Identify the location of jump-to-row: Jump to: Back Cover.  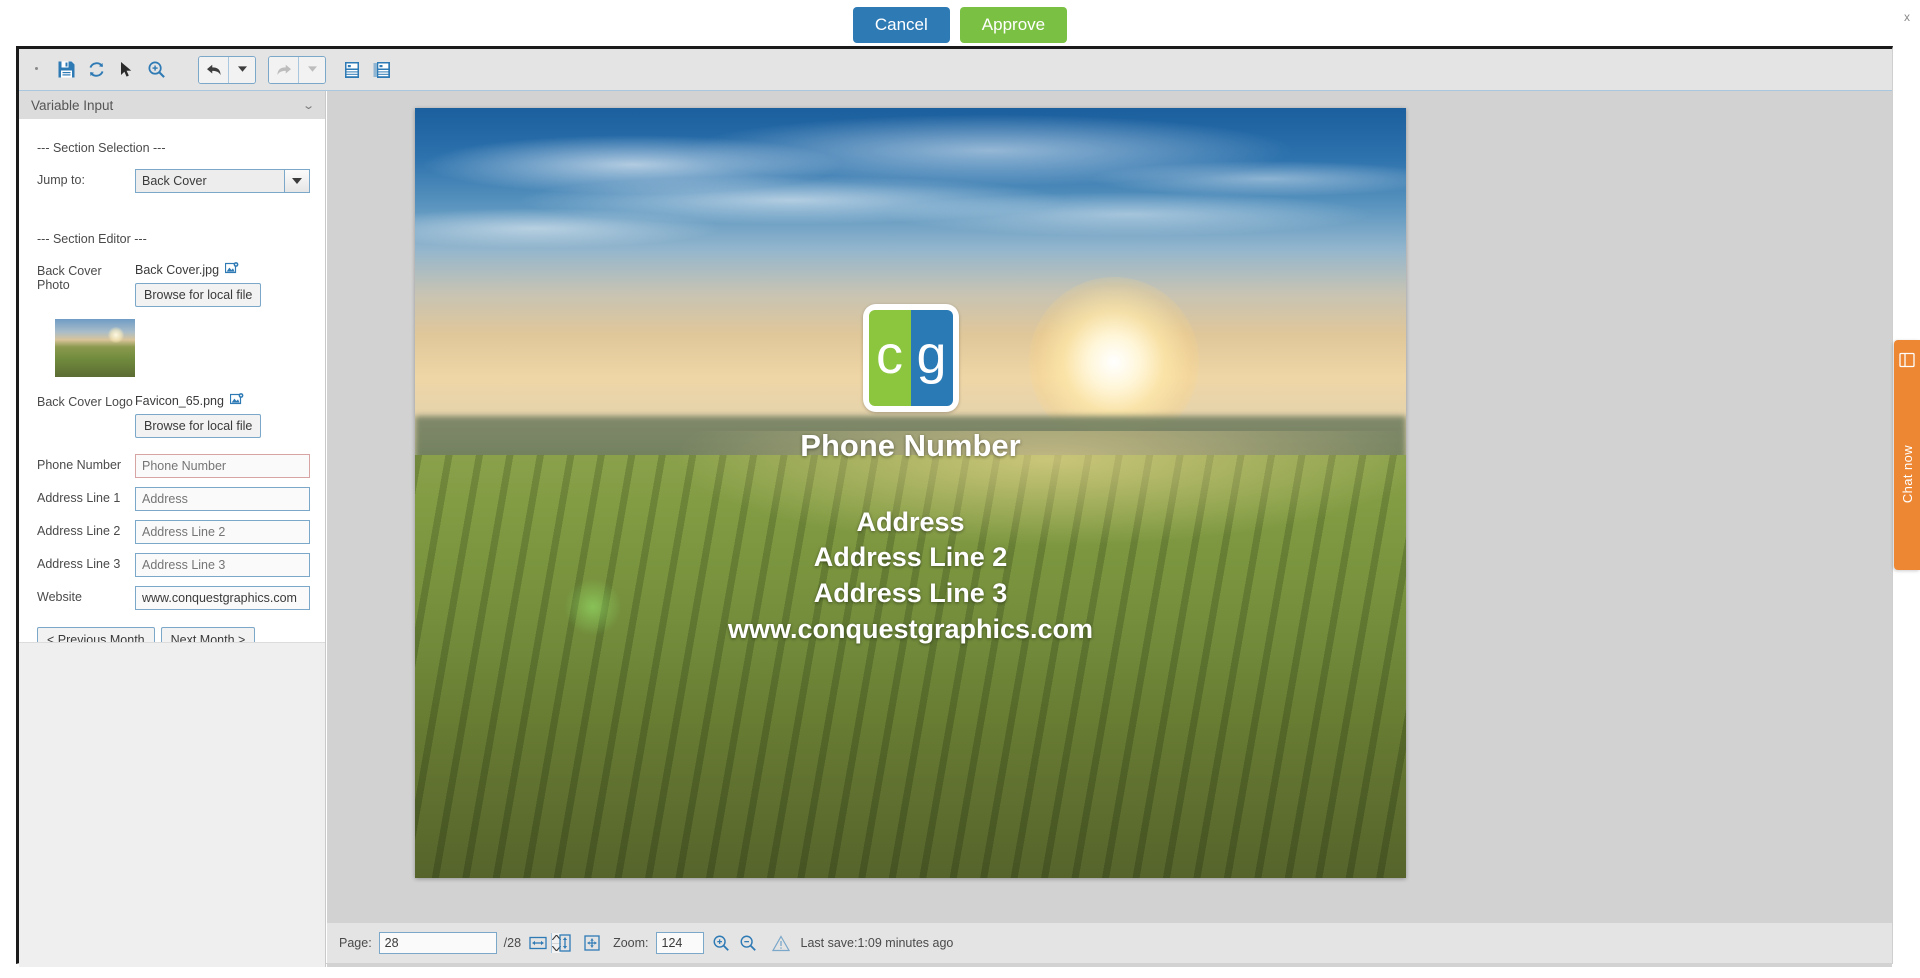
(172, 181).